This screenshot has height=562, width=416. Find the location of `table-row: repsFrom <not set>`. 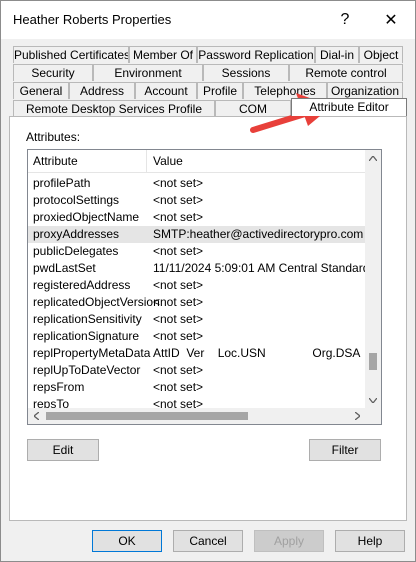

table-row: repsFrom <not set> is located at coordinates (196, 387).